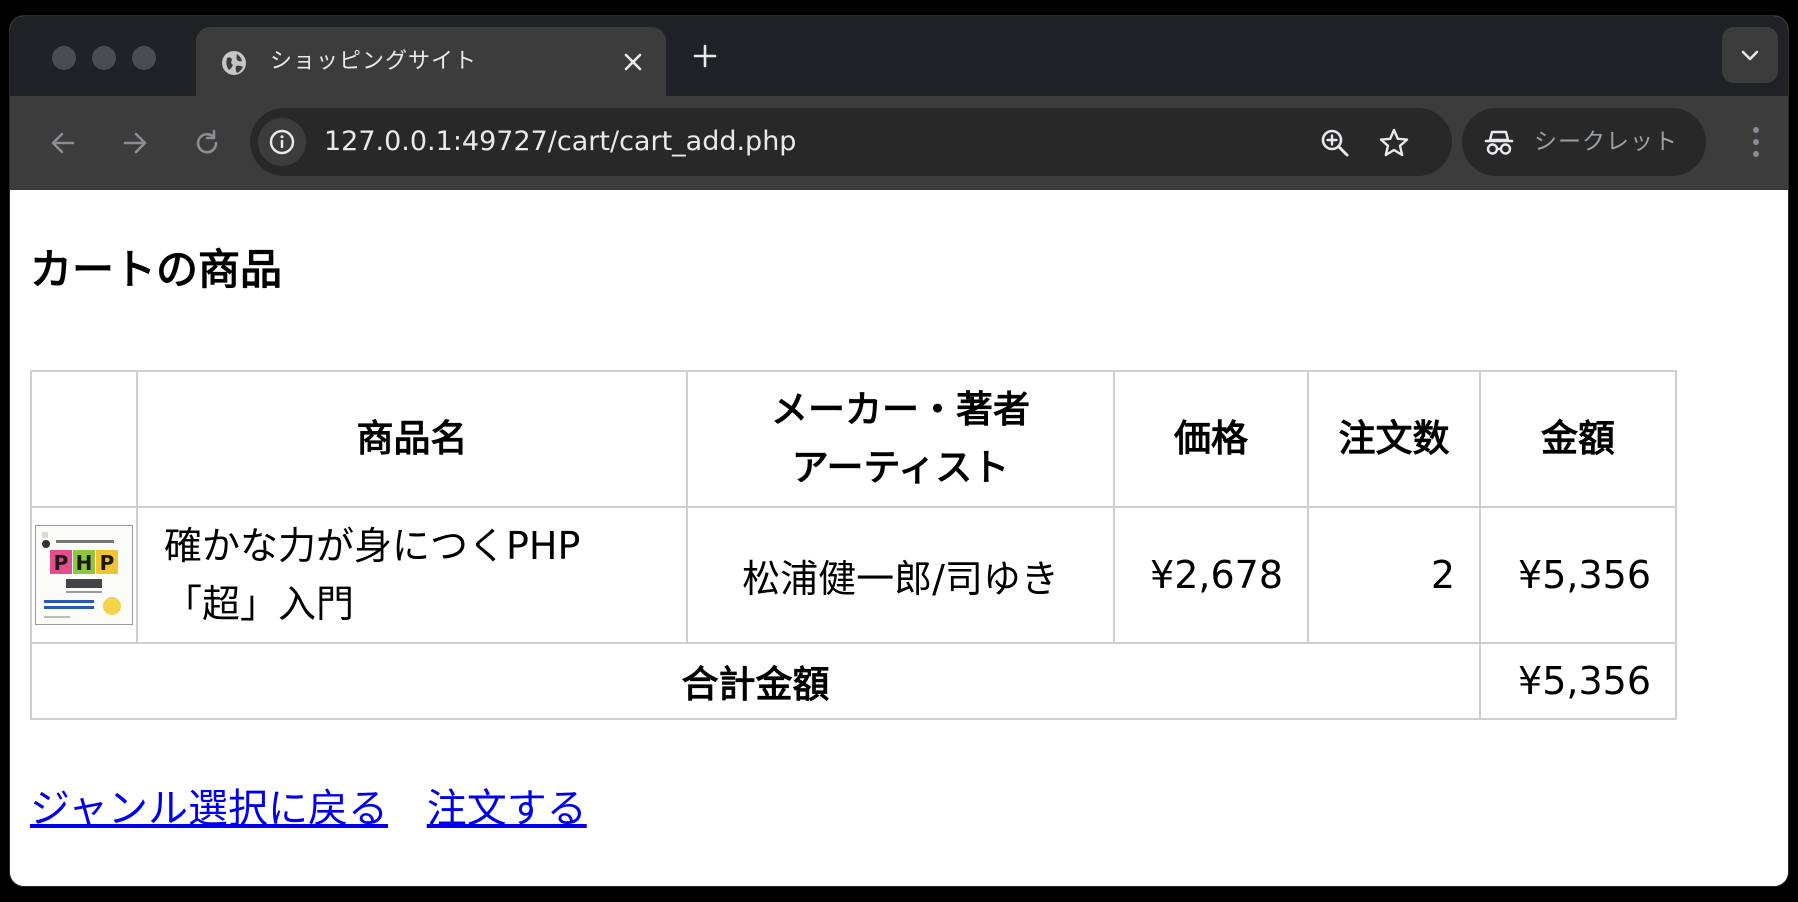 This screenshot has height=902, width=1798. Describe the element at coordinates (374, 61) in the screenshot. I see `tab-title: ショッピングサイト` at that location.